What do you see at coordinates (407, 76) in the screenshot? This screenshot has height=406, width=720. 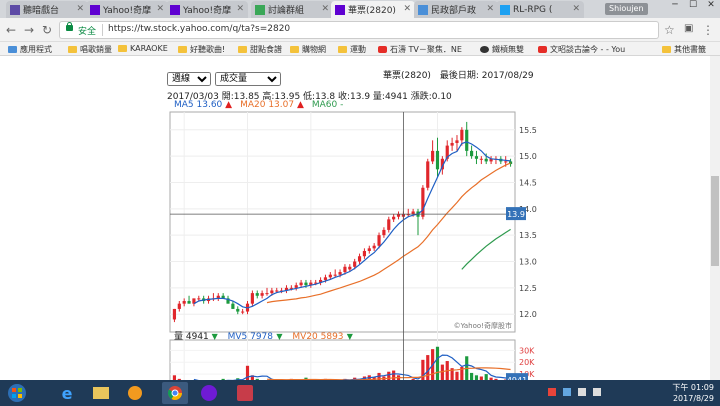 I see `stock-name-code: 華票(2820)` at bounding box center [407, 76].